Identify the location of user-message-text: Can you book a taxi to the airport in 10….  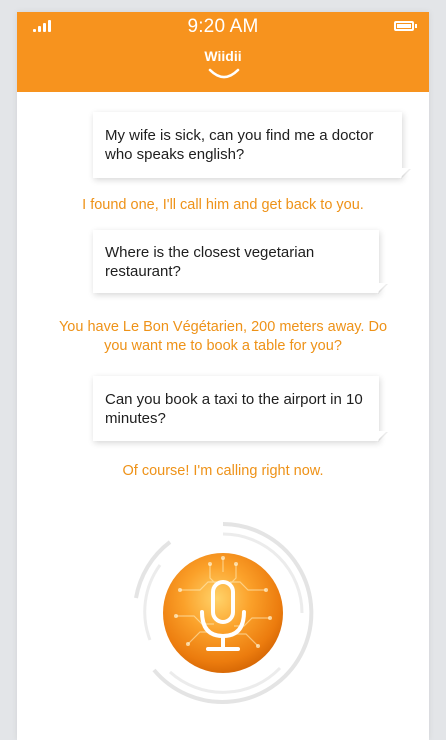
(234, 409).